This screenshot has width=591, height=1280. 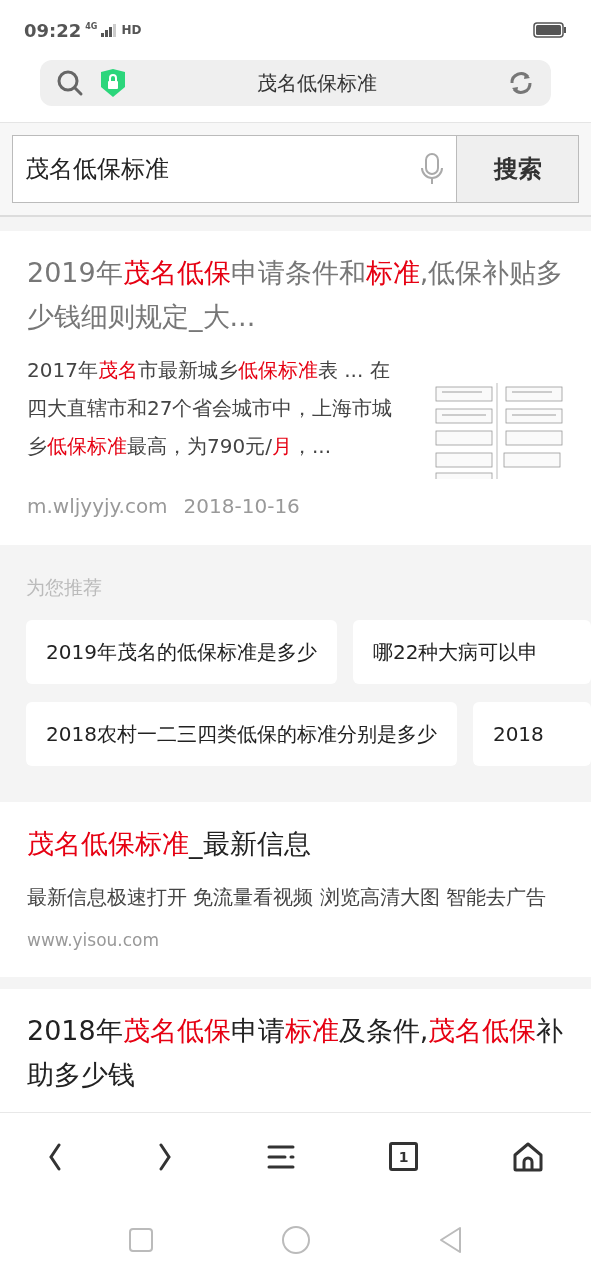 I want to click on result-source: www.yisou.com, so click(x=93, y=940).